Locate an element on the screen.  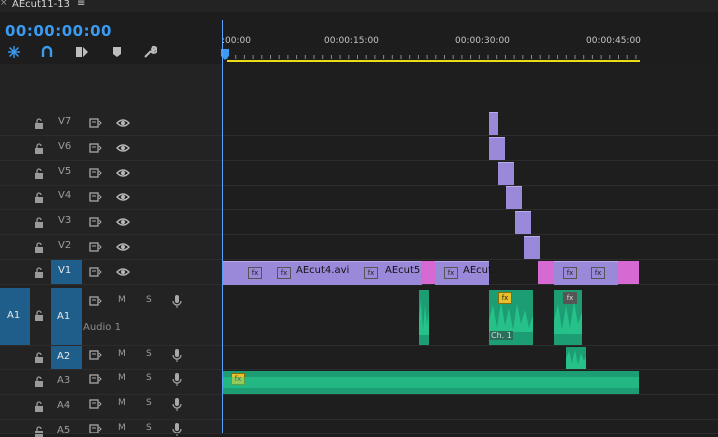
track-divider is located at coordinates (359, 433).